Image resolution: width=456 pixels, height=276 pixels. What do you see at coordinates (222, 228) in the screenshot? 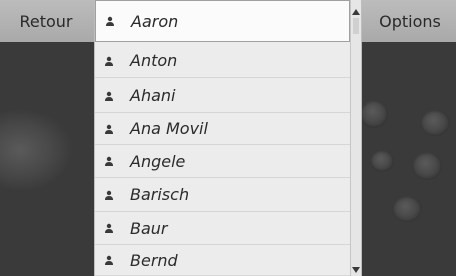
I see `contact-item: Baur` at bounding box center [222, 228].